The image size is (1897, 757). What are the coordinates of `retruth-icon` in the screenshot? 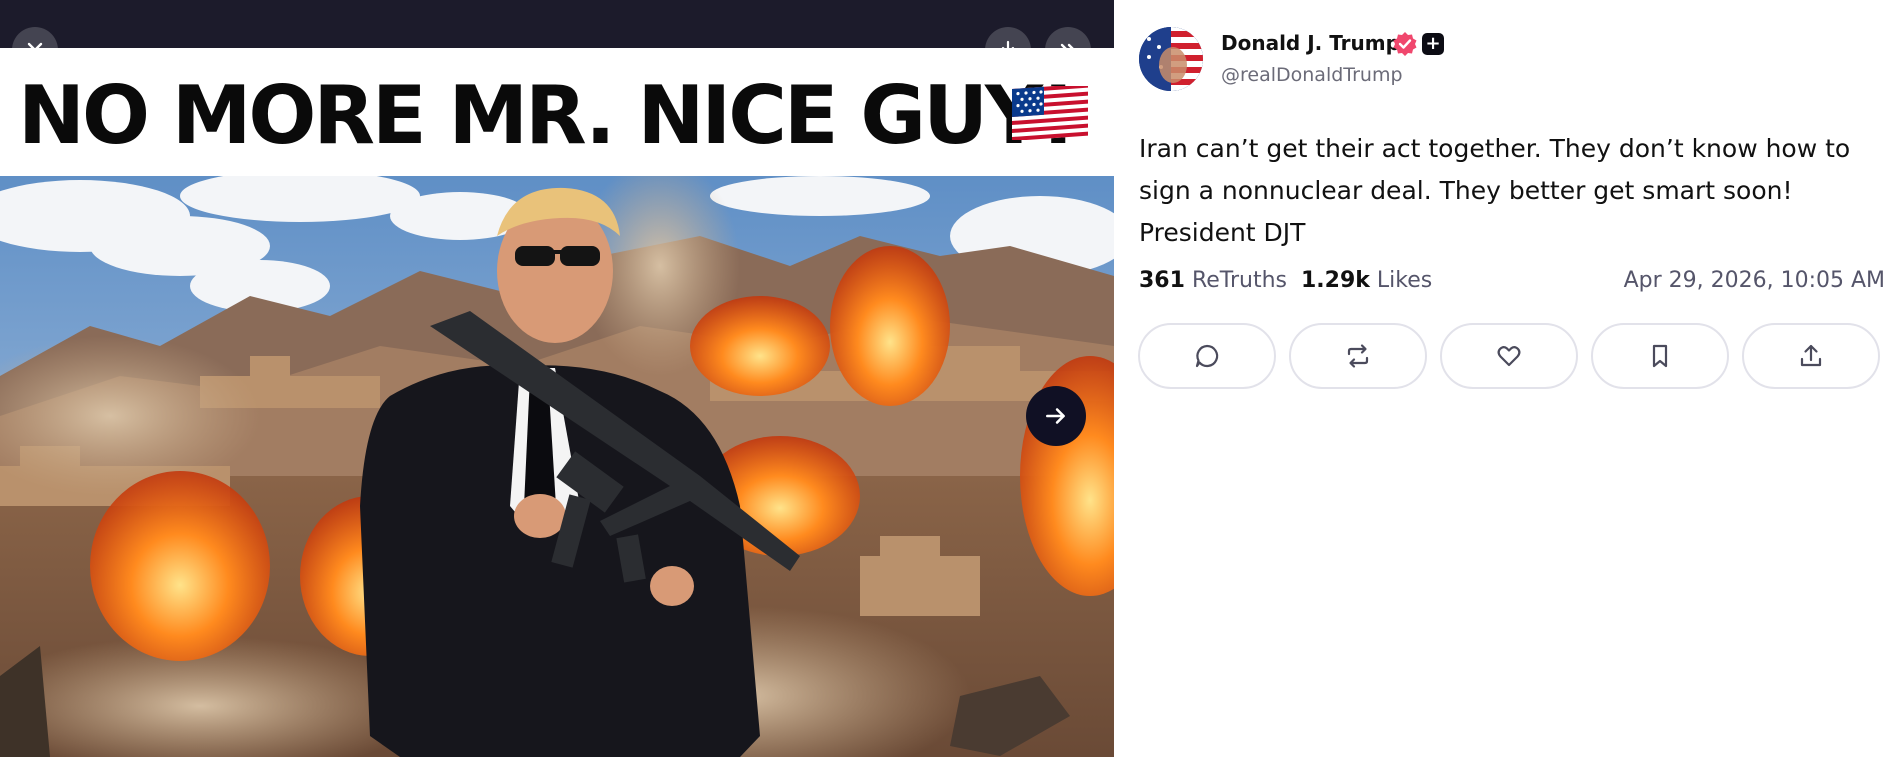 It's located at (1358, 356).